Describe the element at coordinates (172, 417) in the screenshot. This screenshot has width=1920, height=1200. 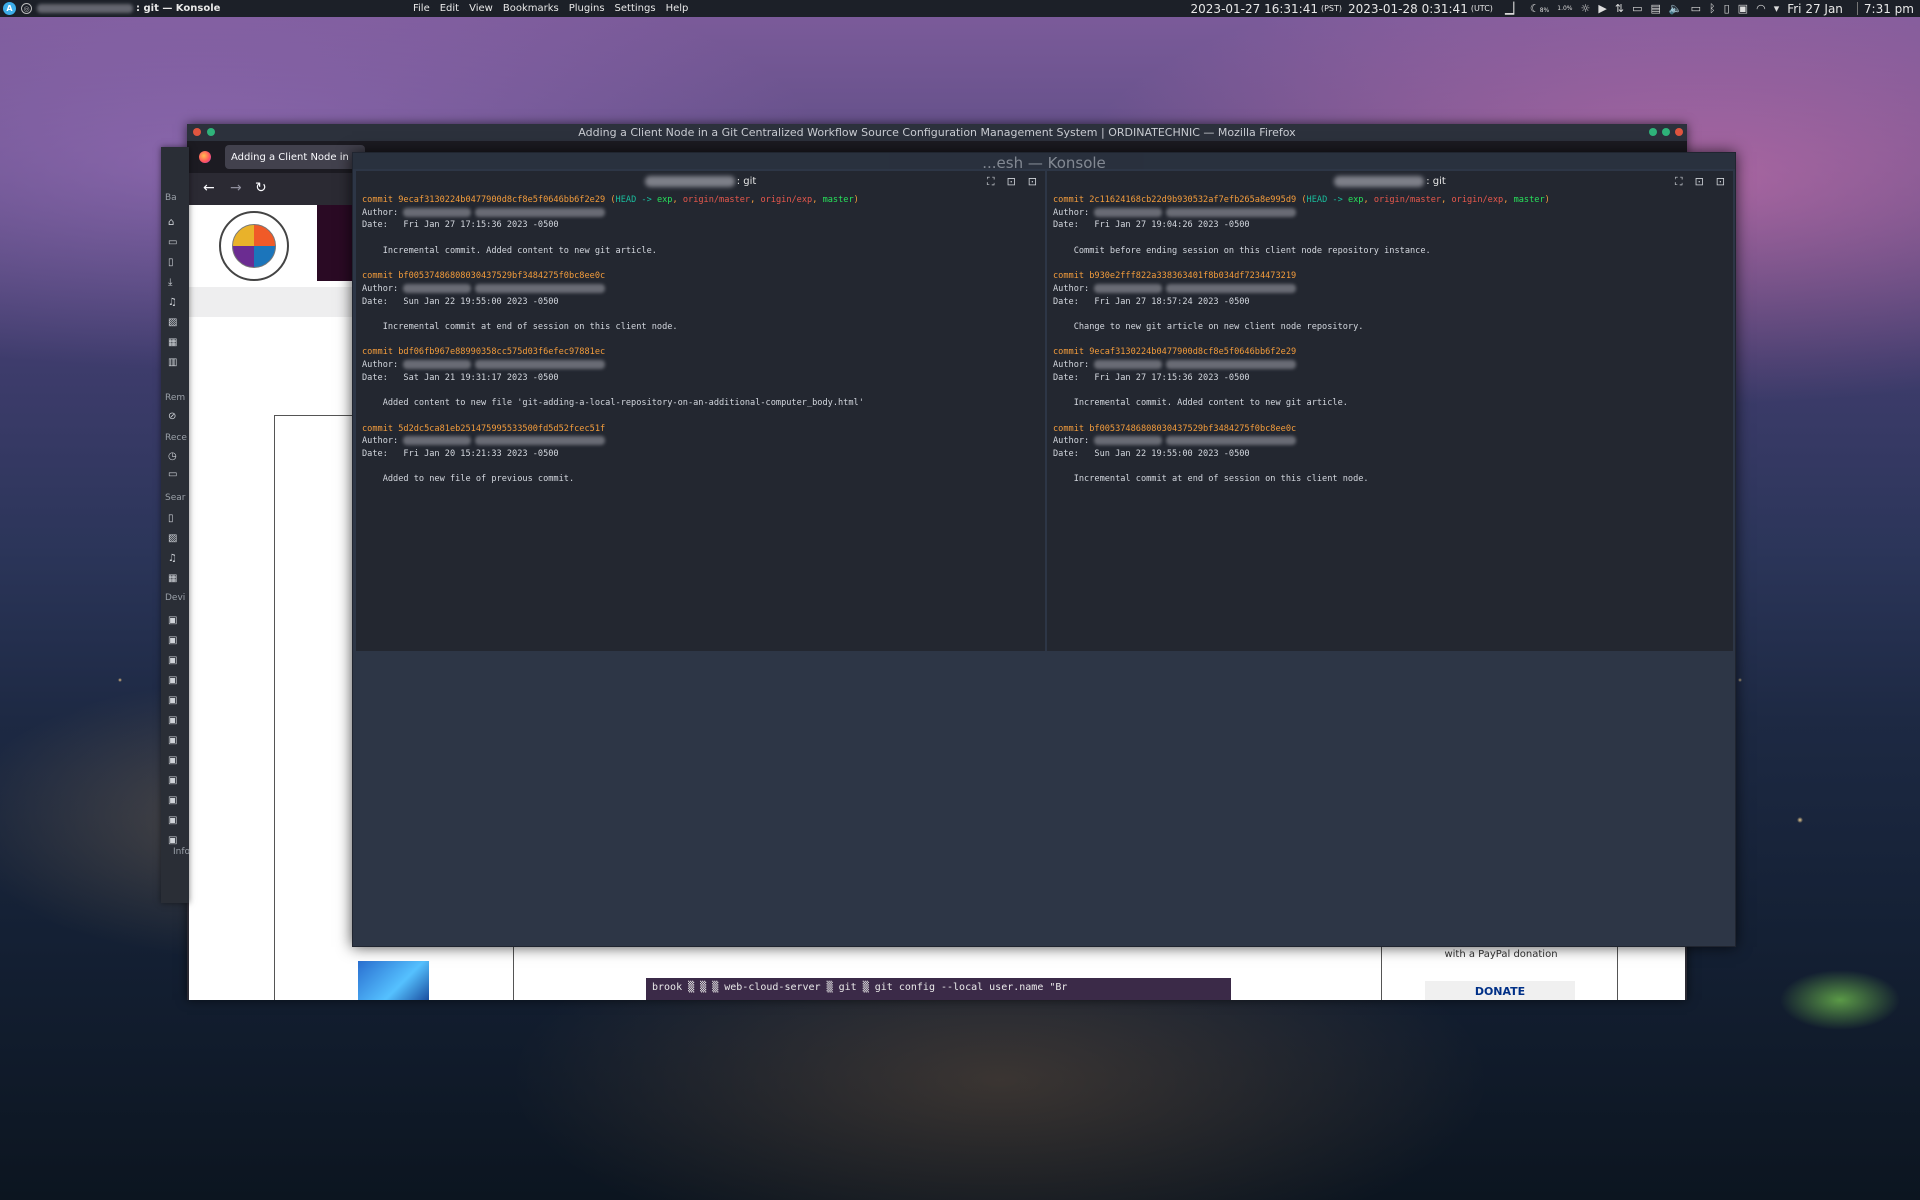
I see `network-icon: ⊘` at that location.